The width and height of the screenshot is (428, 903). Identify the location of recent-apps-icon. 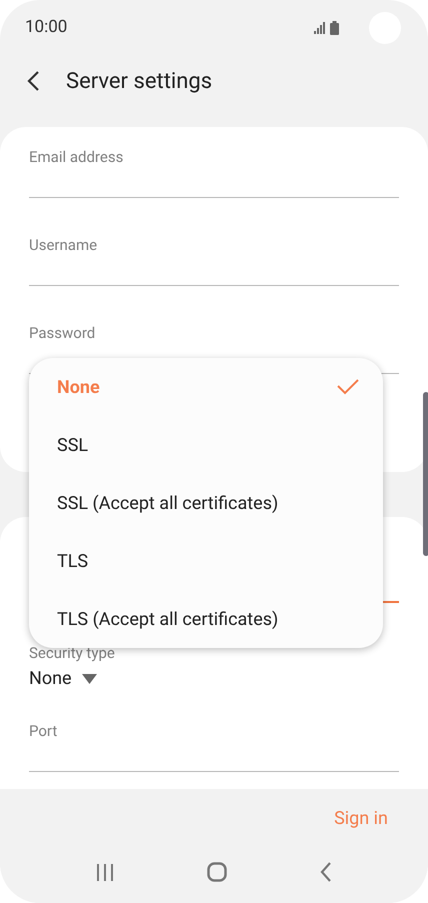
(105, 872).